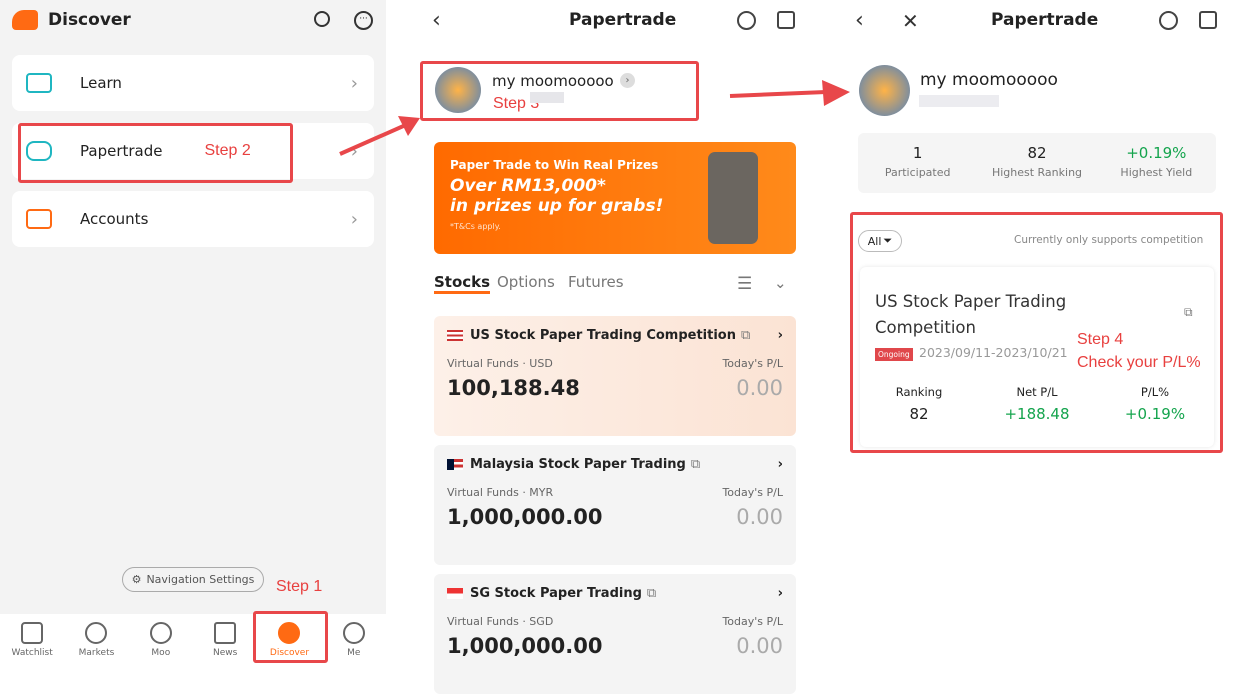 This screenshot has width=1234, height=694. What do you see at coordinates (559, 91) in the screenshot?
I see `step3-highlight` at bounding box center [559, 91].